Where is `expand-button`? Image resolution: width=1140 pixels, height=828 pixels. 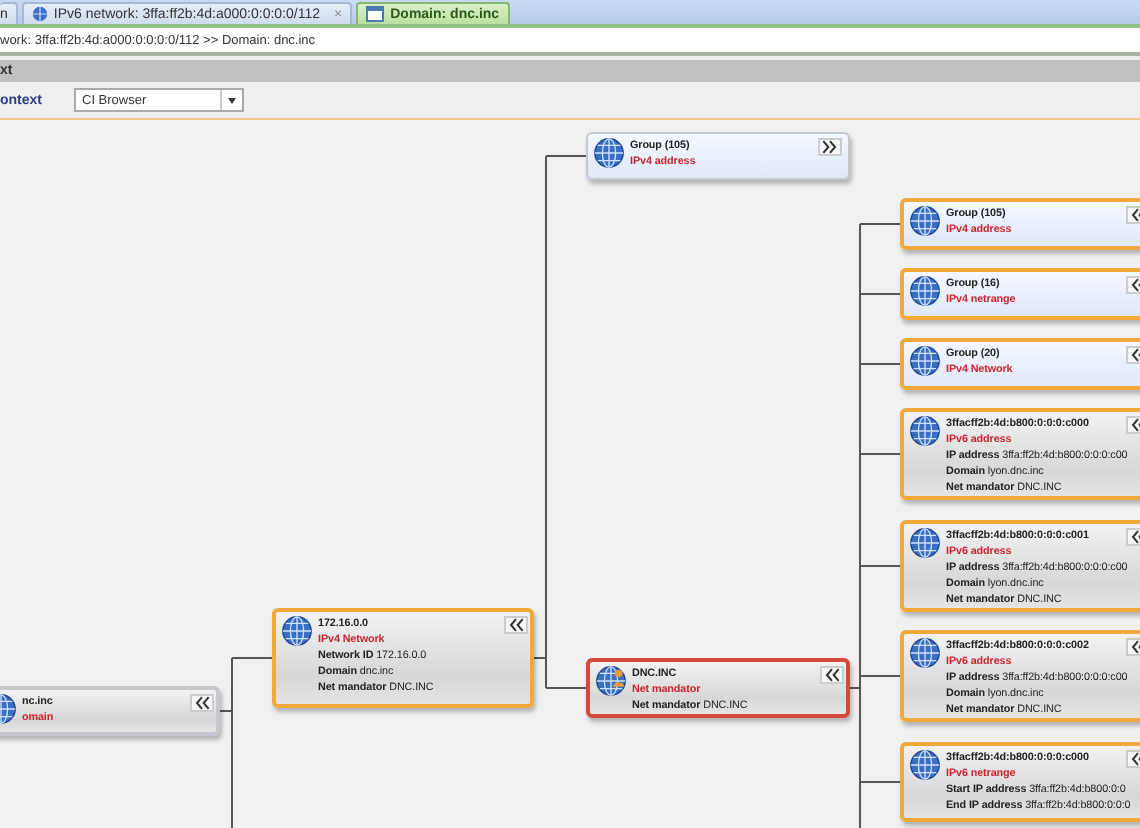 expand-button is located at coordinates (830, 147).